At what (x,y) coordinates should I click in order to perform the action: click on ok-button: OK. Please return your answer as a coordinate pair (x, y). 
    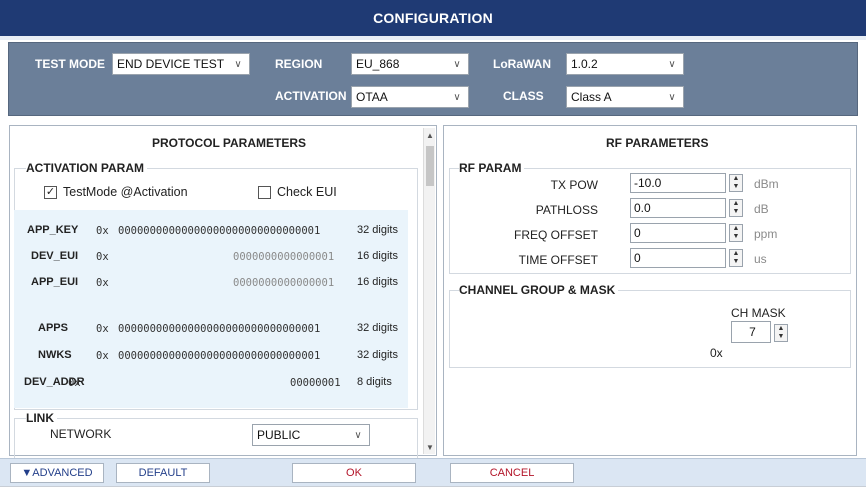
    Looking at the image, I should click on (354, 473).